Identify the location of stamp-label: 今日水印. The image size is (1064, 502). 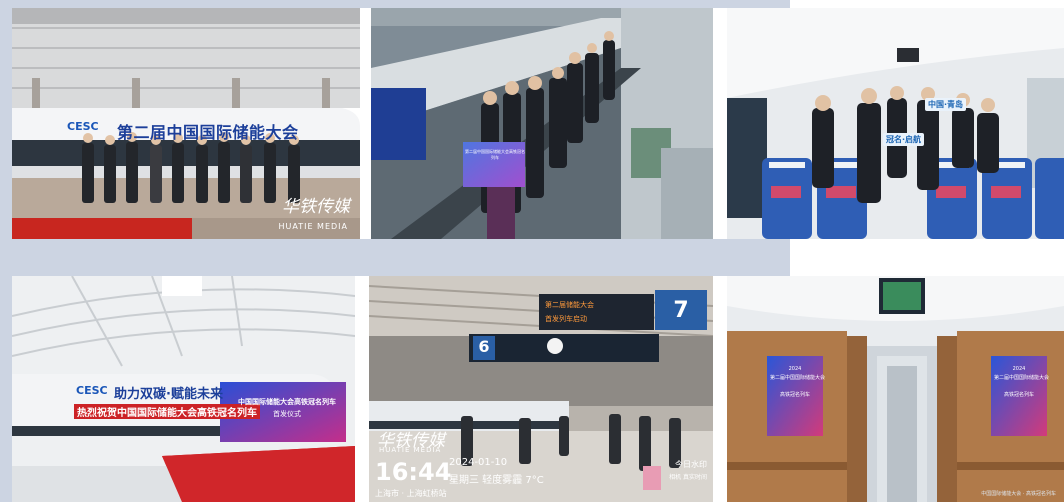
(691, 464).